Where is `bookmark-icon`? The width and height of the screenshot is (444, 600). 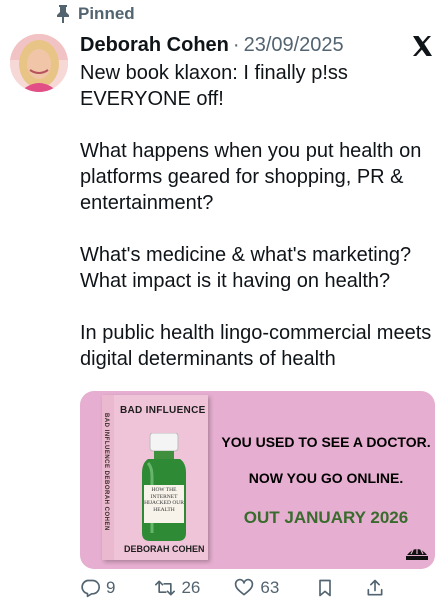
bookmark-icon is located at coordinates (325, 588).